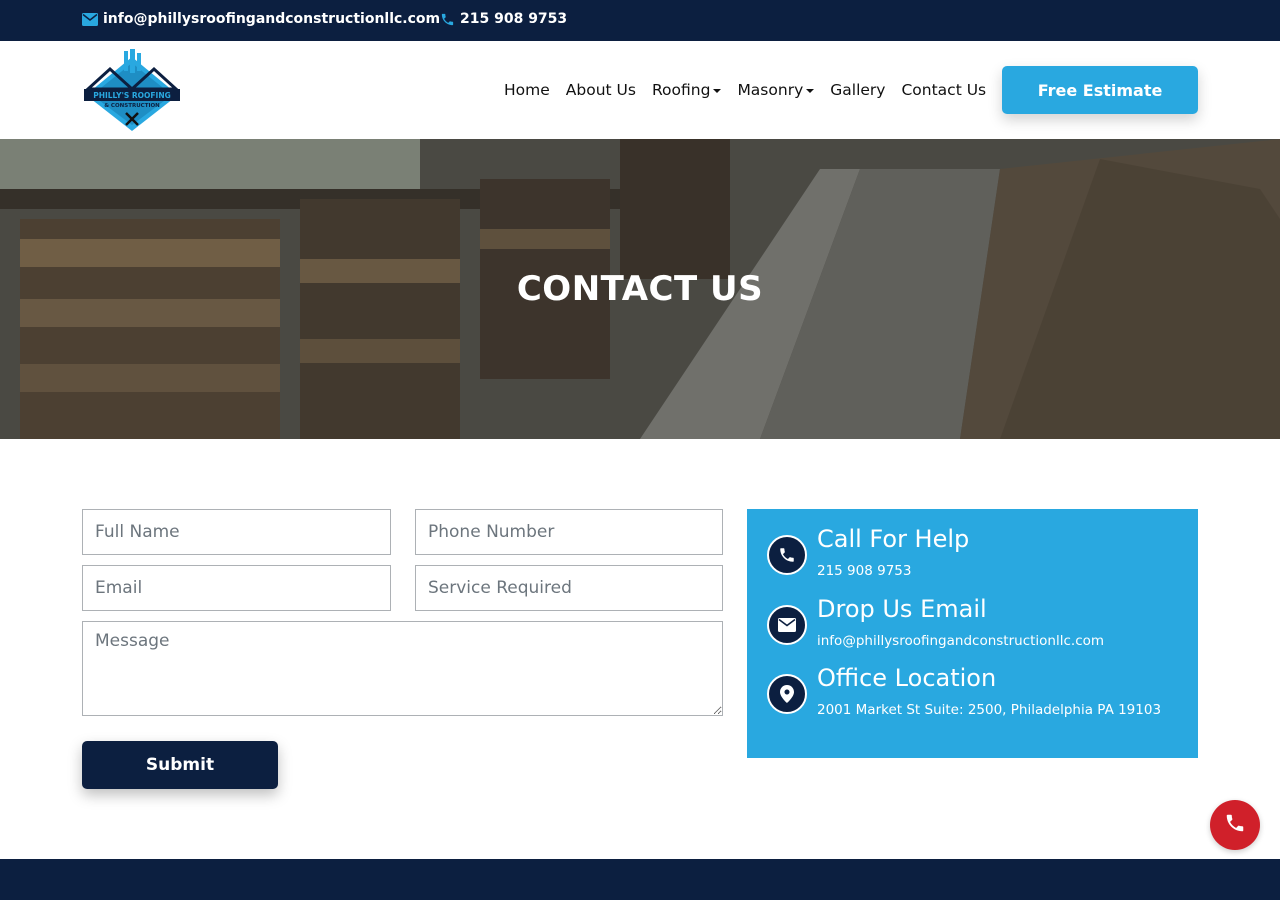 The width and height of the screenshot is (1280, 900). I want to click on company-logo: PHILLY'S ROOFING & CONSTRUCTION, so click(132, 90).